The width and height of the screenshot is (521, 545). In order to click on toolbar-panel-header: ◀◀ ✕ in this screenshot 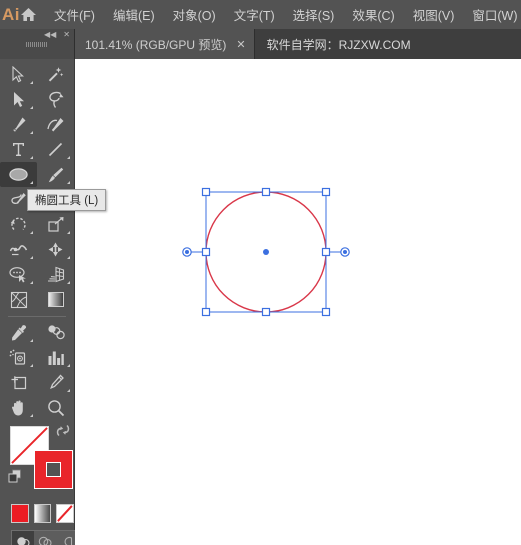, I will do `click(37, 44)`.